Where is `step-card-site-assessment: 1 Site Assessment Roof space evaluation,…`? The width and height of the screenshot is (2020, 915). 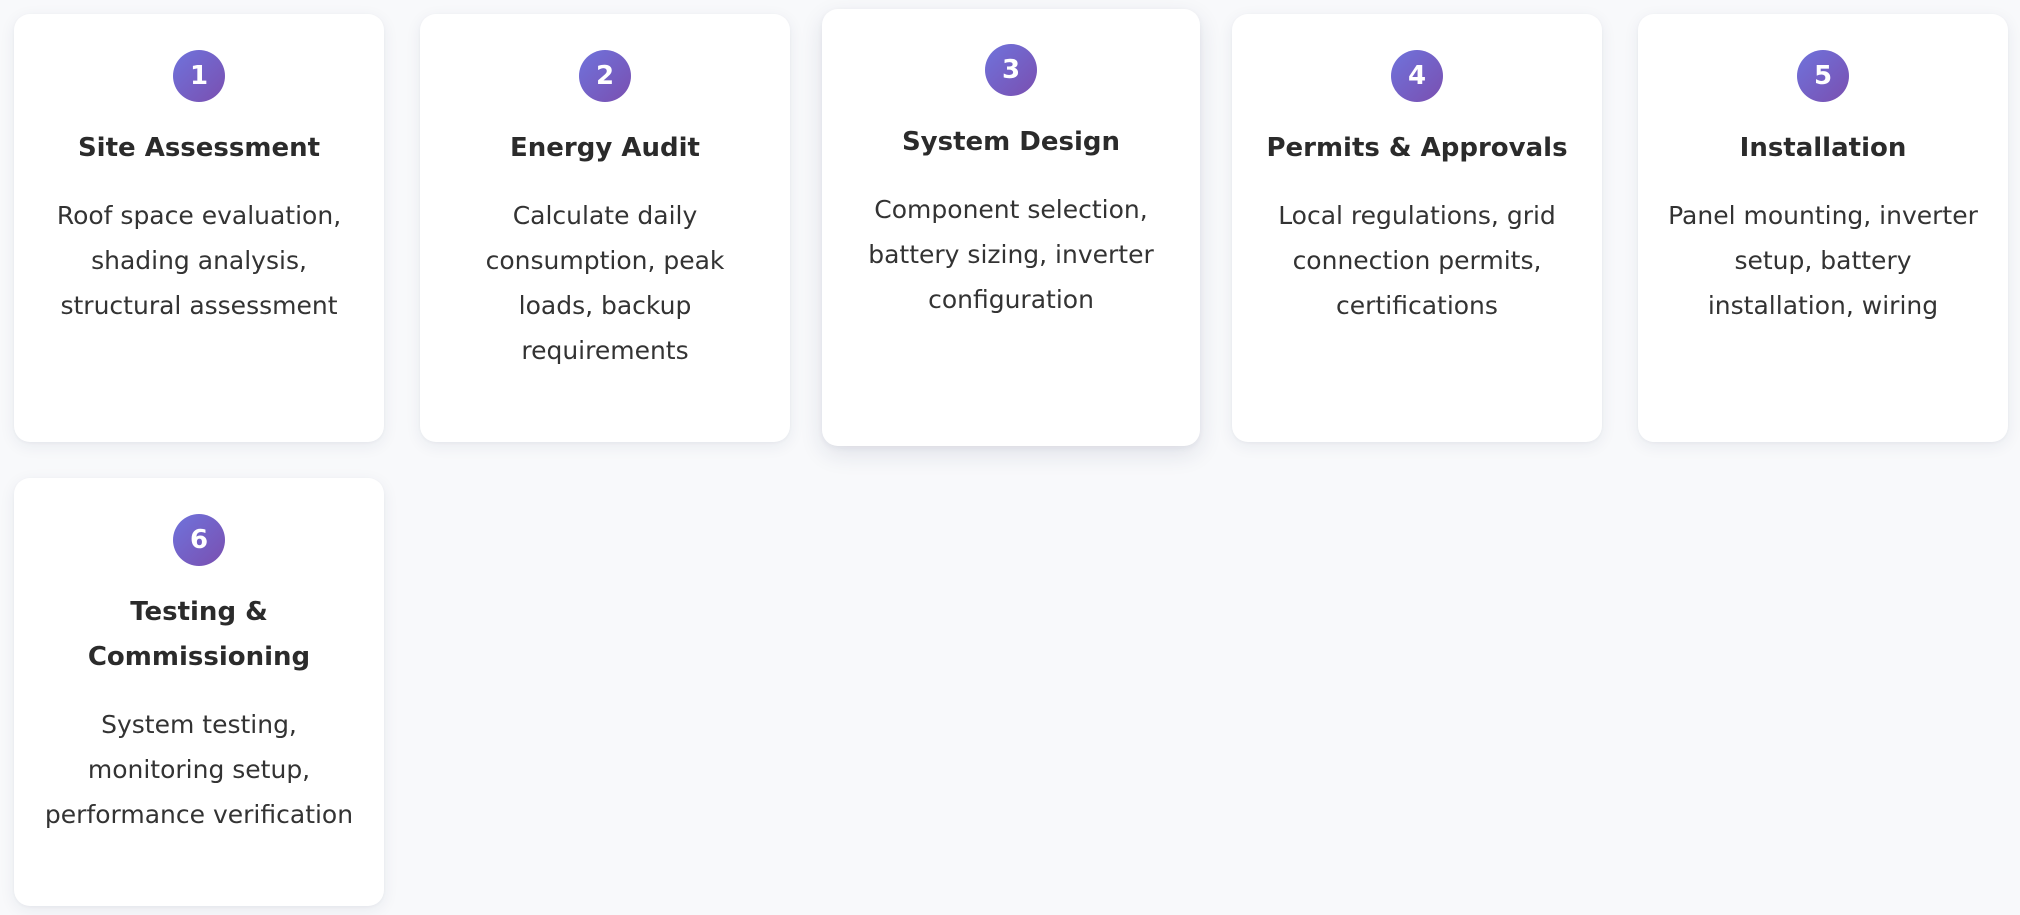 step-card-site-assessment: 1 Site Assessment Roof space evaluation,… is located at coordinates (199, 228).